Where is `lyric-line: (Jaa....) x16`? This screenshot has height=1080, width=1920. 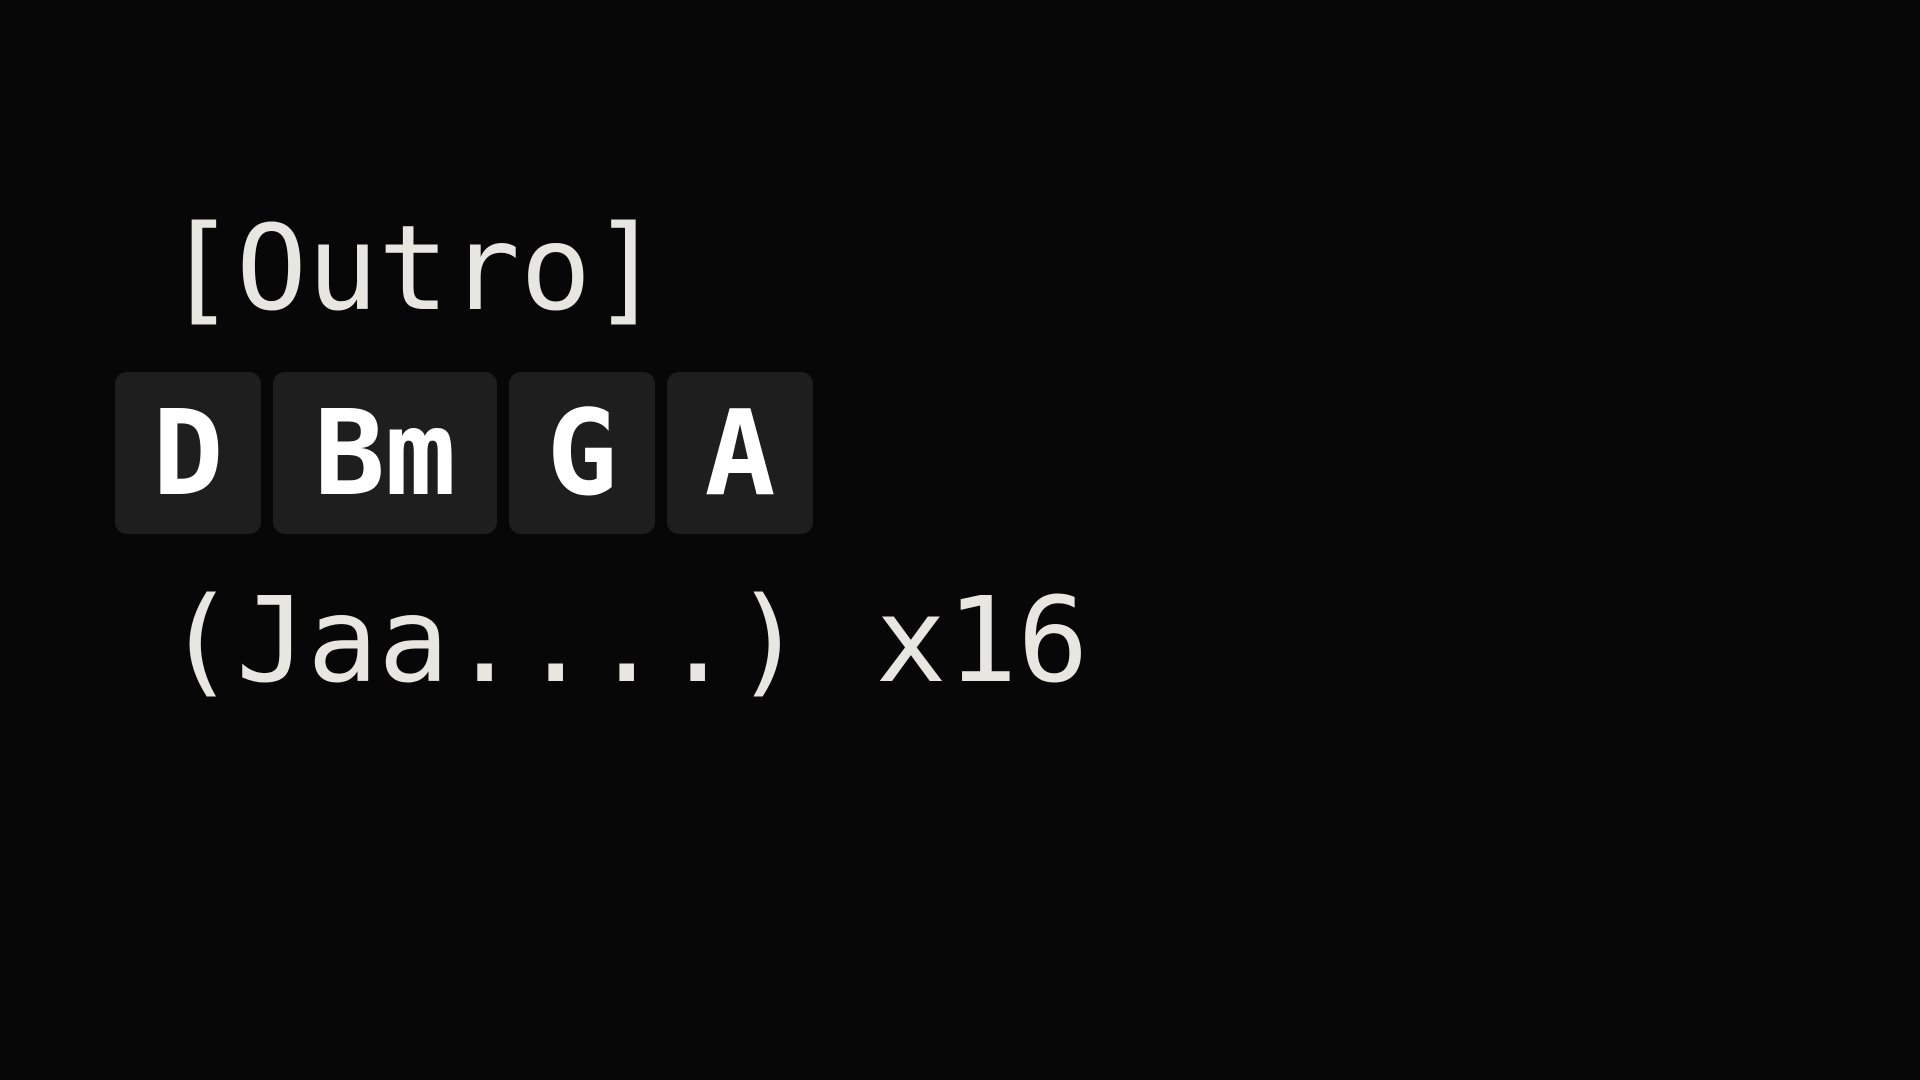
lyric-line: (Jaa....) x16 is located at coordinates (627, 640).